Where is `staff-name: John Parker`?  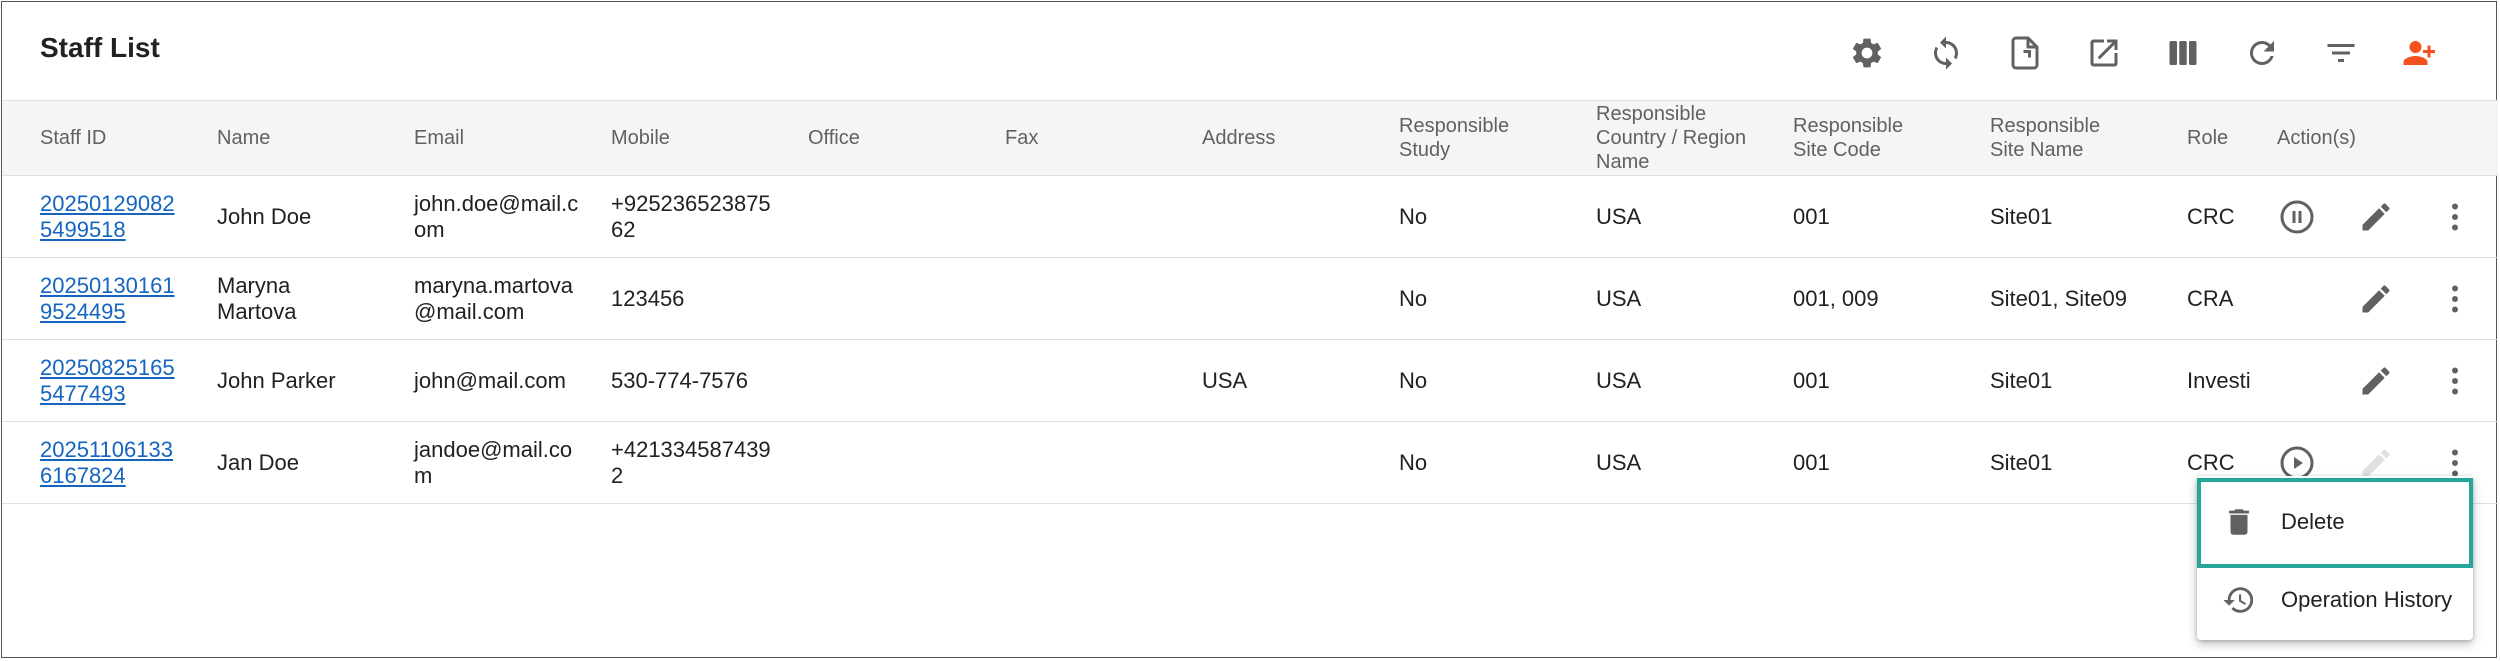
staff-name: John Parker is located at coordinates (276, 380).